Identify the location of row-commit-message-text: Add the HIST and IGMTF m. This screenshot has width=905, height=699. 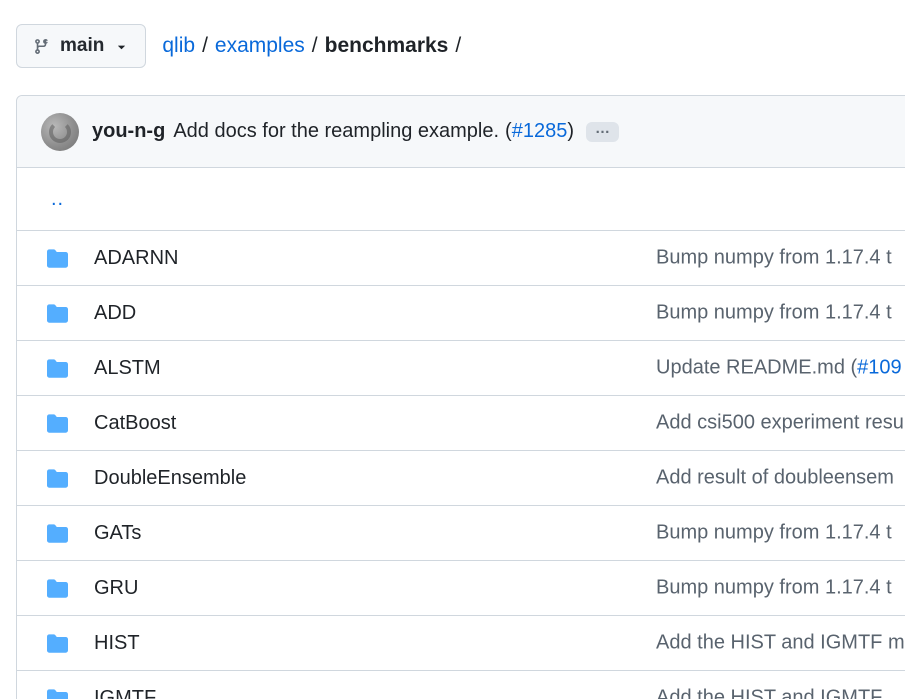
(780, 642).